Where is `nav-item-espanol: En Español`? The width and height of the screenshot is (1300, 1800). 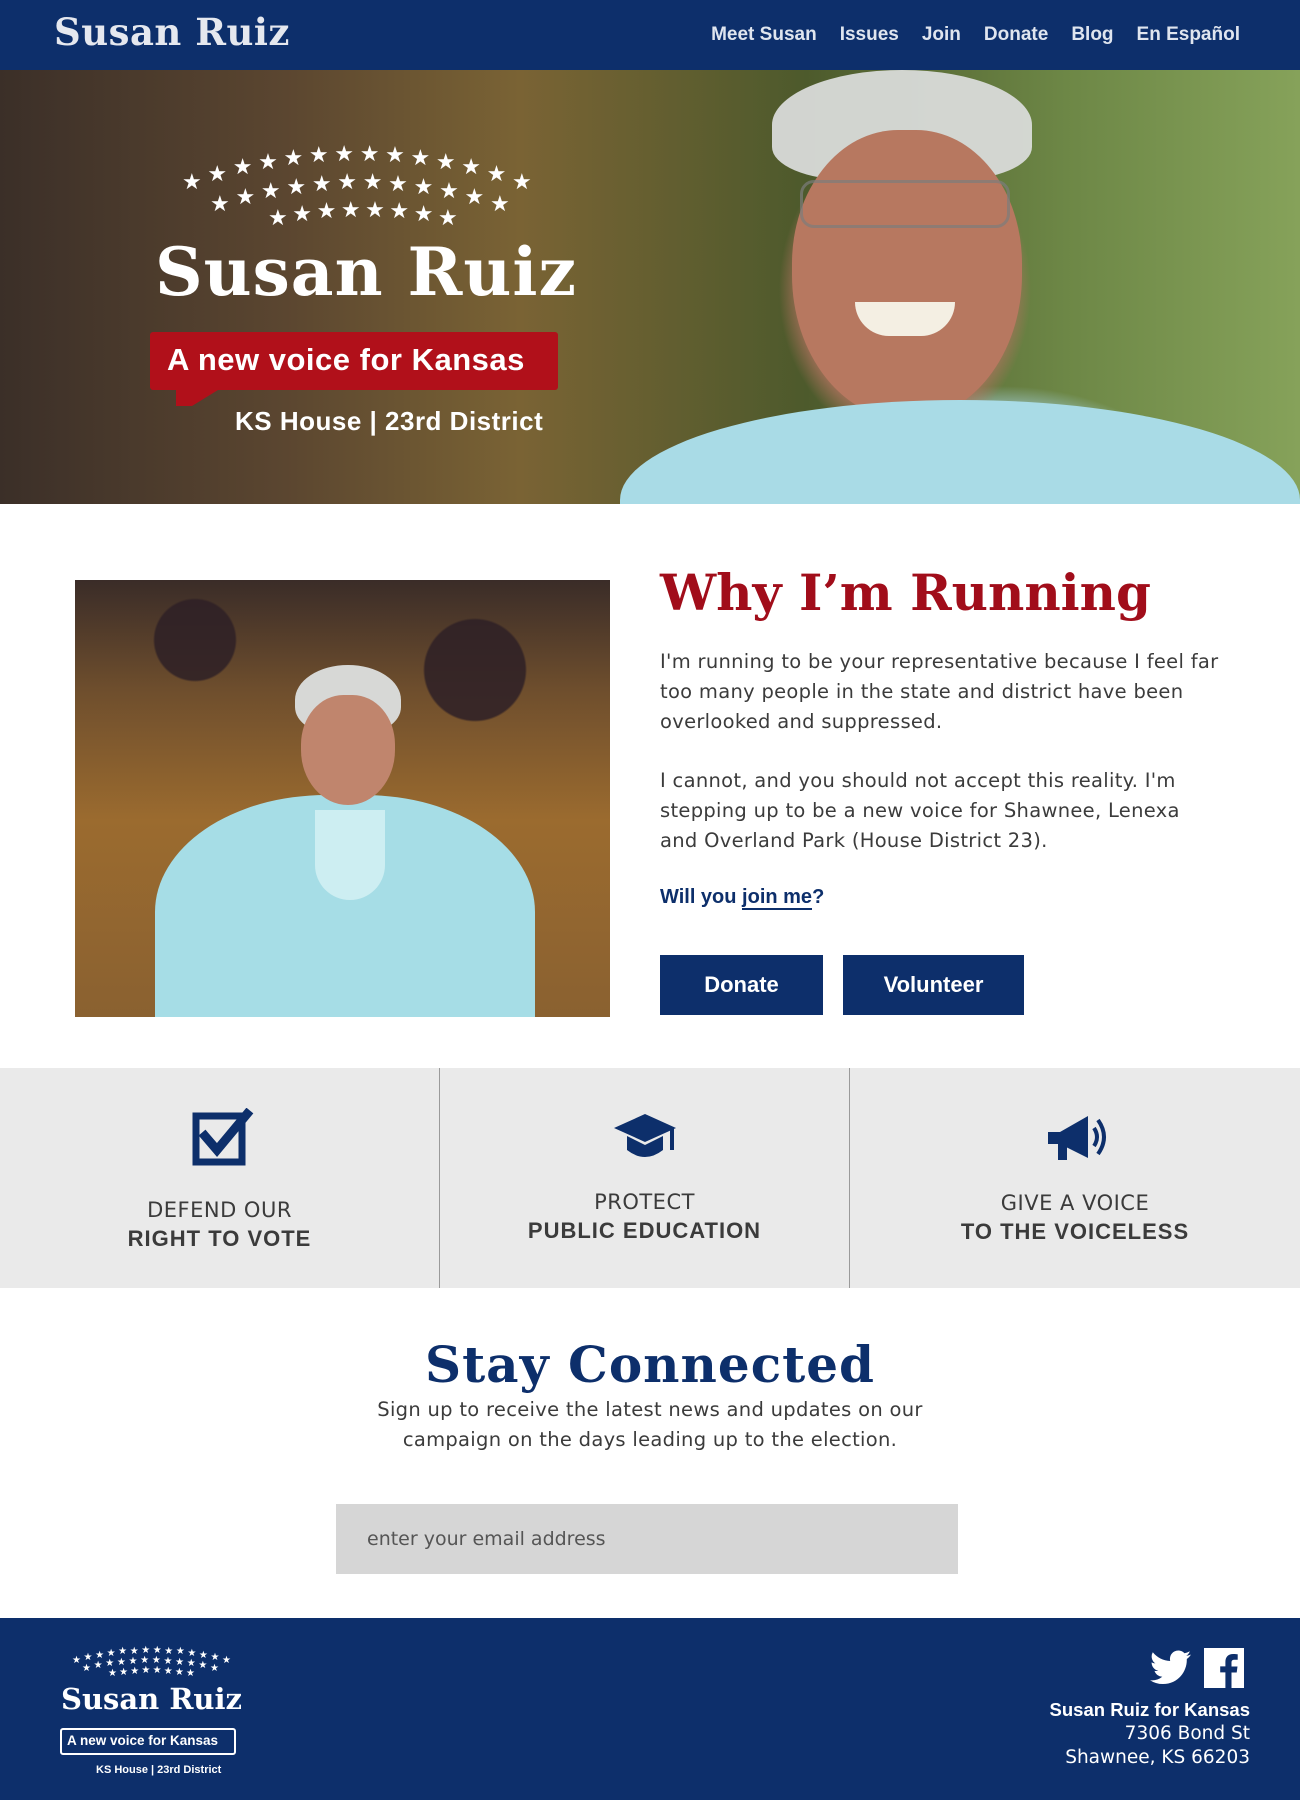 nav-item-espanol: En Español is located at coordinates (1188, 35).